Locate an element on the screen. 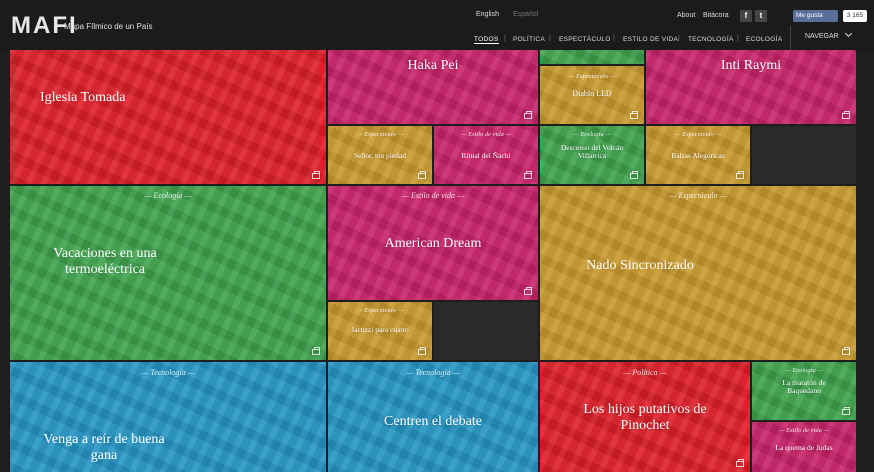 The height and width of the screenshot is (472, 874). tile-title: Venga a reír de buena gana is located at coordinates (104, 447).